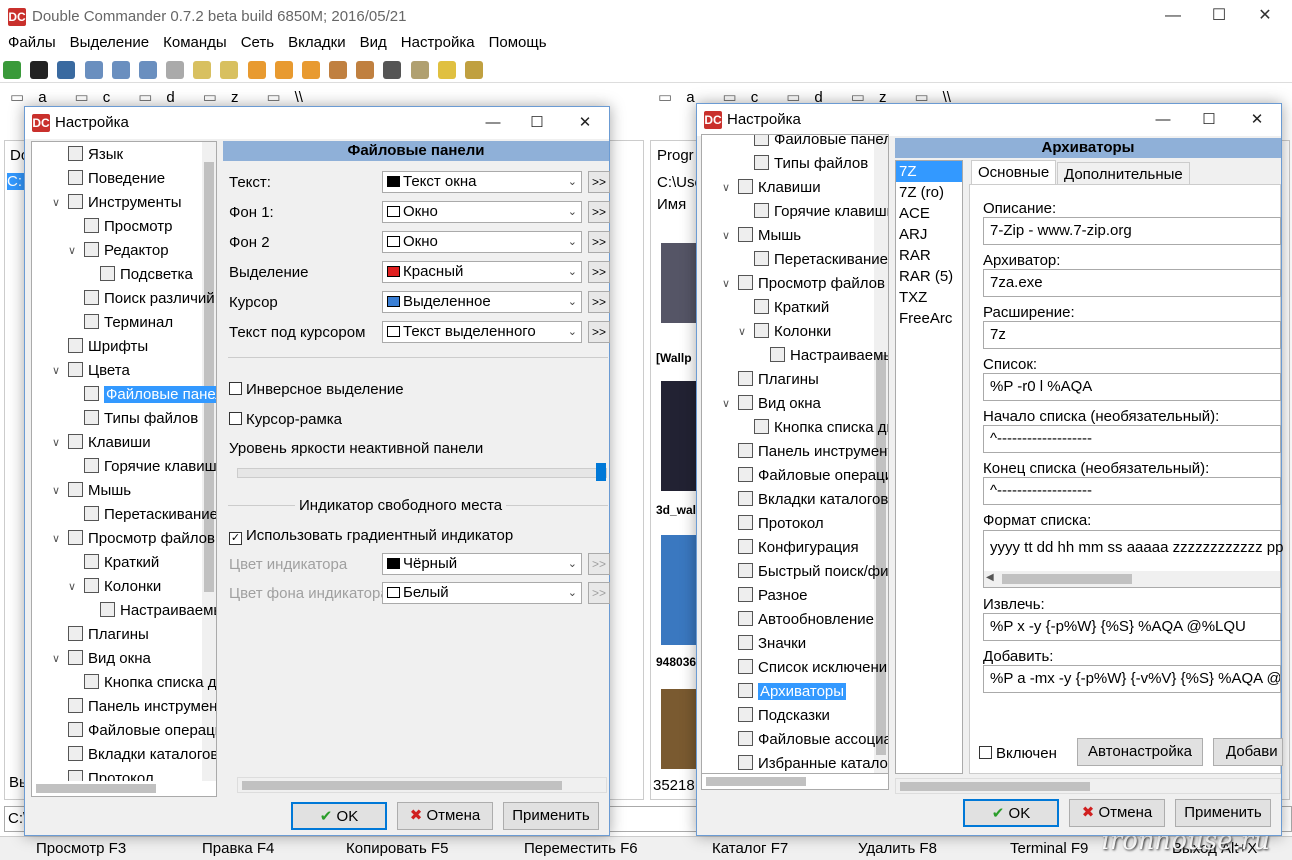 This screenshot has height=860, width=1292. Describe the element at coordinates (771, 404) in the screenshot. I see `tree-item: ∨ Вид окна` at that location.